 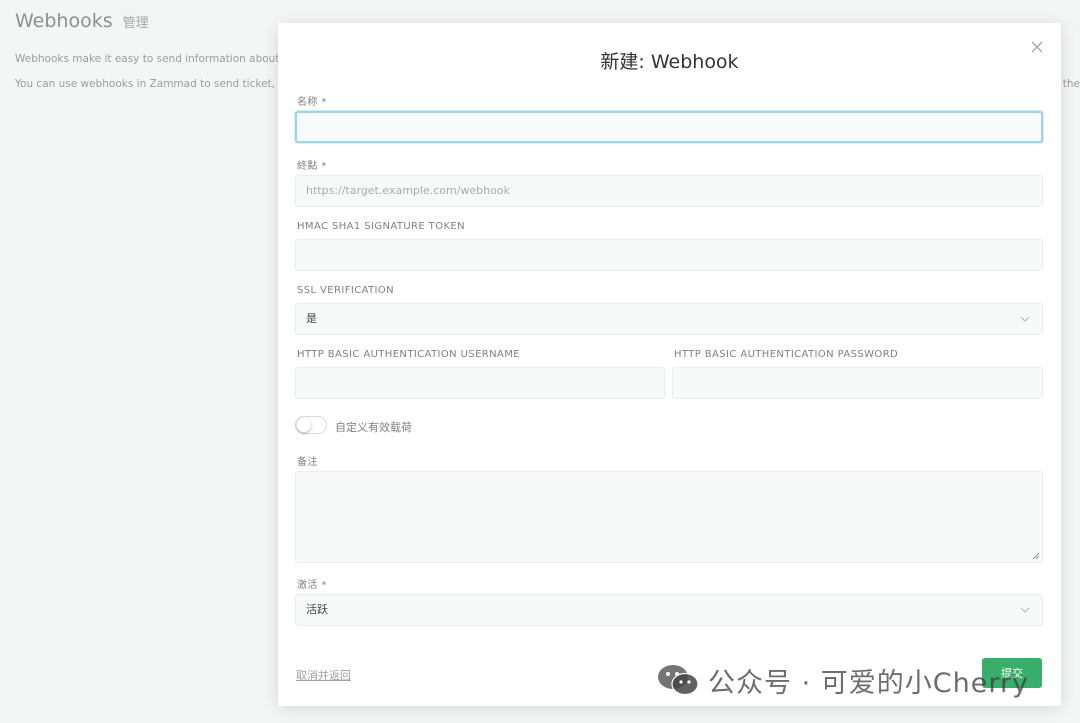 I want to click on resize-grip-icon, so click(x=1036, y=556).